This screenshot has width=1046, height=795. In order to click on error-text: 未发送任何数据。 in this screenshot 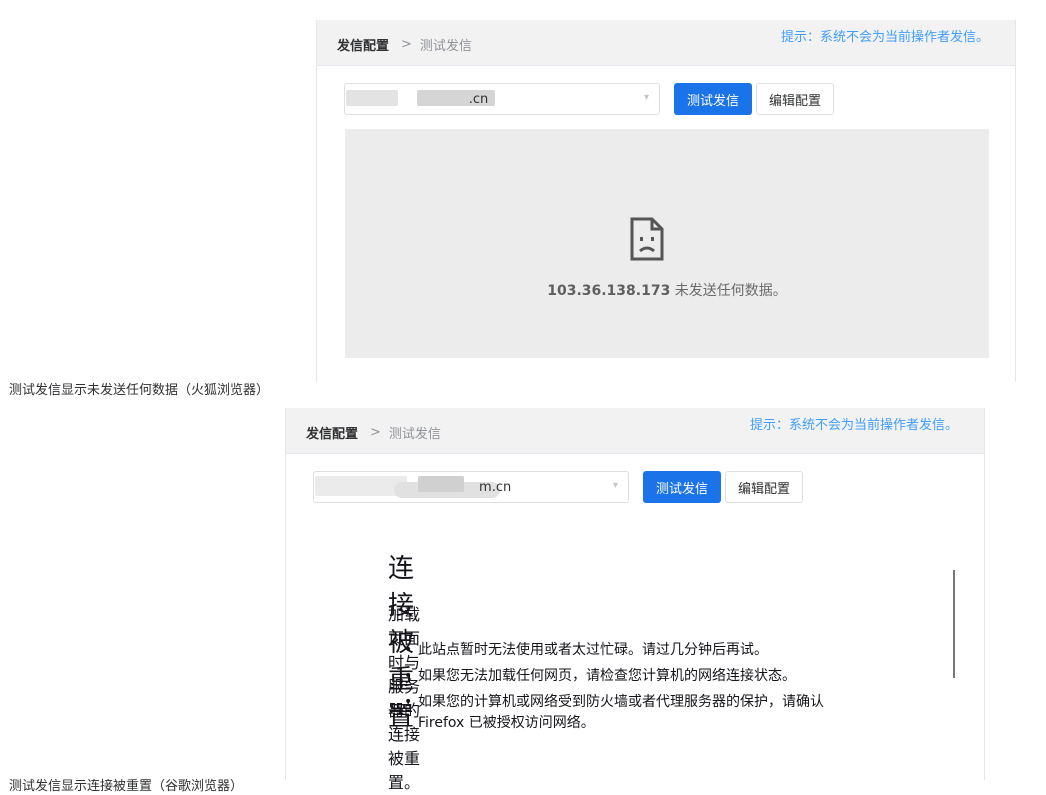, I will do `click(728, 291)`.